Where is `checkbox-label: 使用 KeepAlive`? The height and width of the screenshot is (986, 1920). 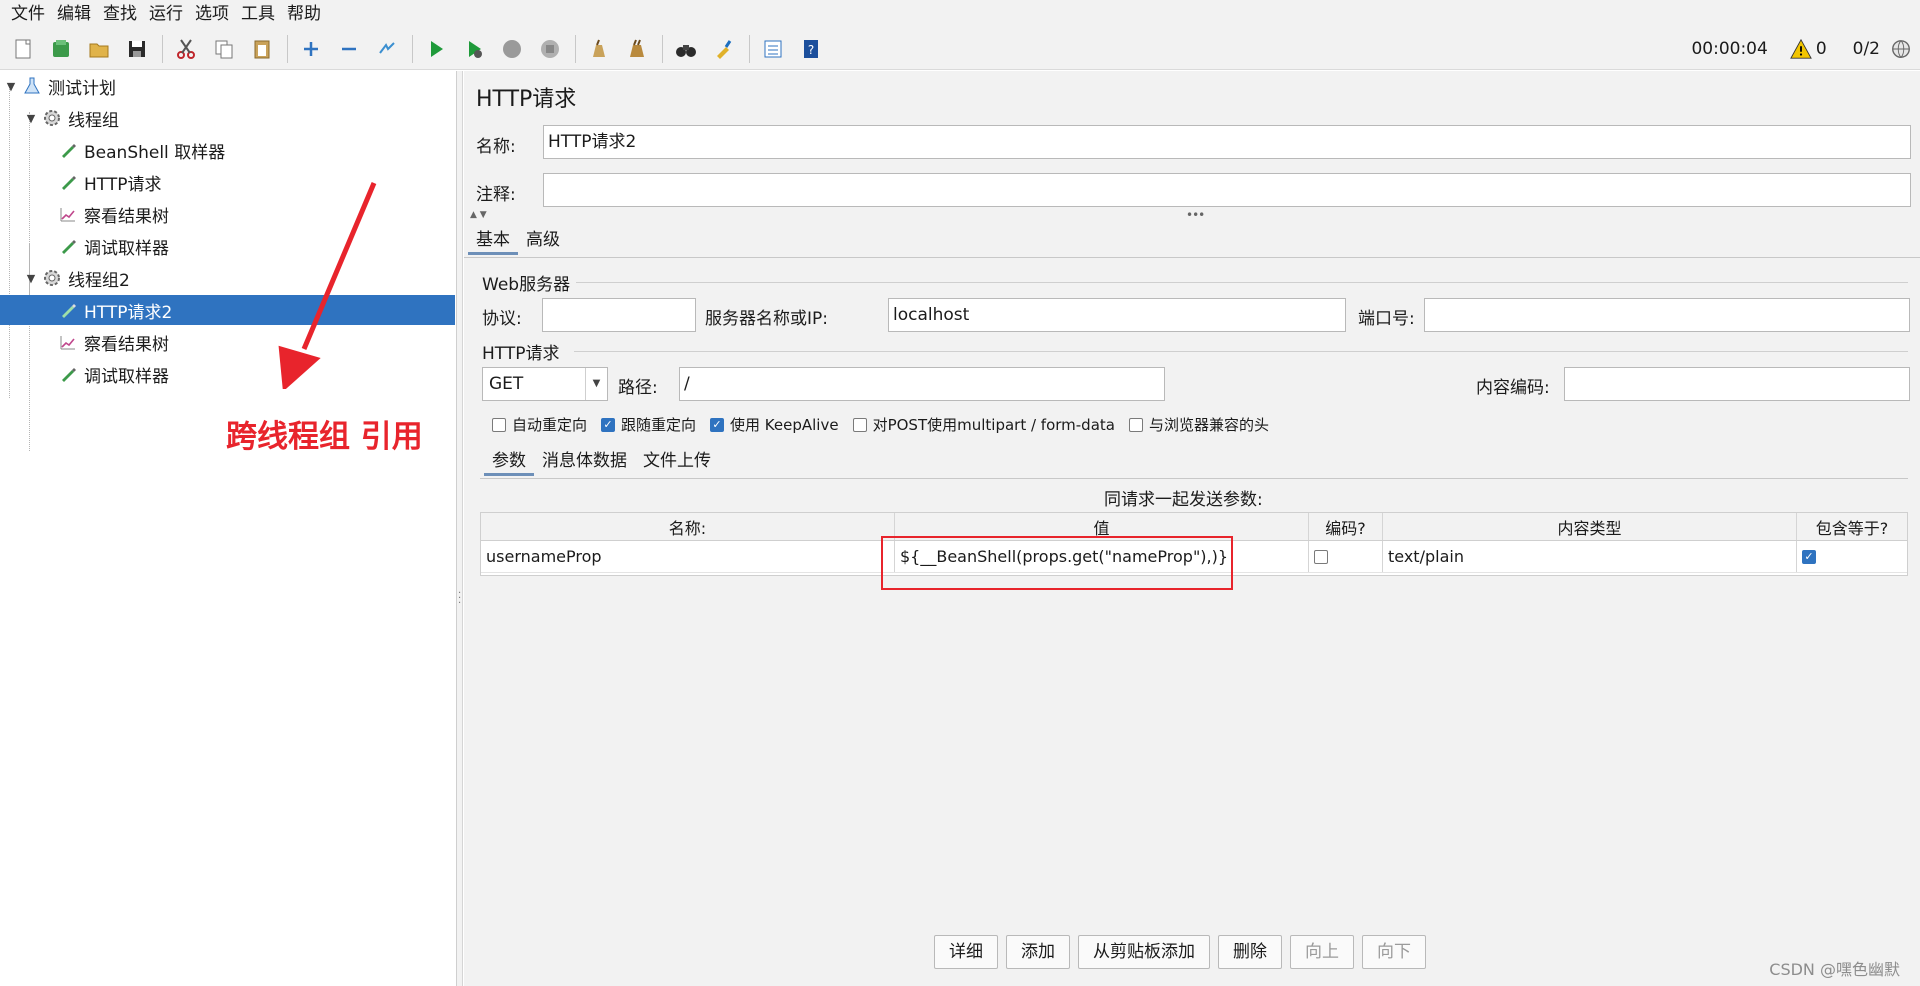
checkbox-label: 使用 KeepAlive is located at coordinates (784, 425).